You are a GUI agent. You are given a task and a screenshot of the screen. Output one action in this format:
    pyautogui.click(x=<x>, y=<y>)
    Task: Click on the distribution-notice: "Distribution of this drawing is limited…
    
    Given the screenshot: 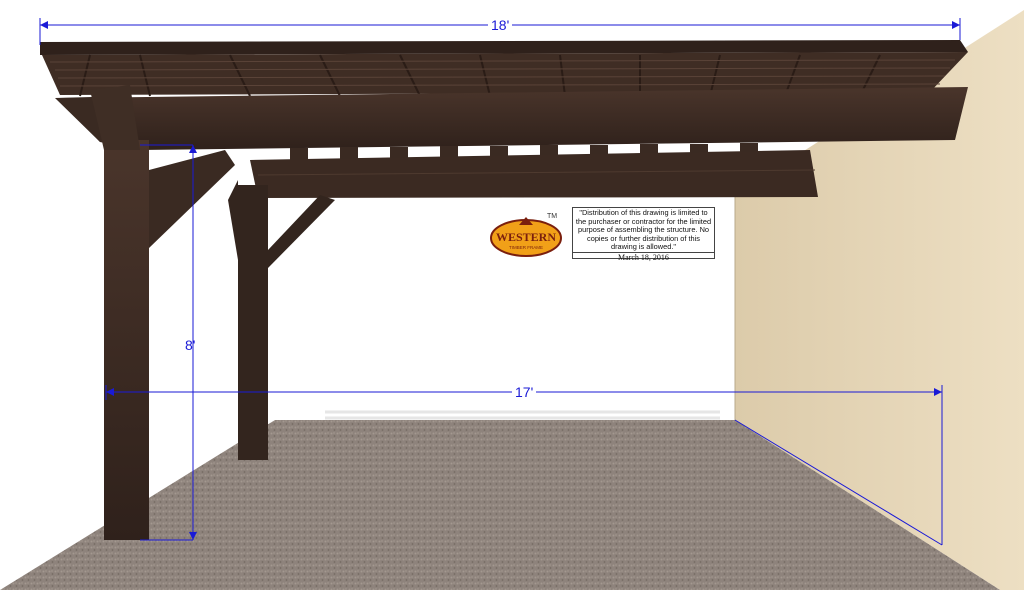 What is the action you would take?
    pyautogui.click(x=643, y=234)
    